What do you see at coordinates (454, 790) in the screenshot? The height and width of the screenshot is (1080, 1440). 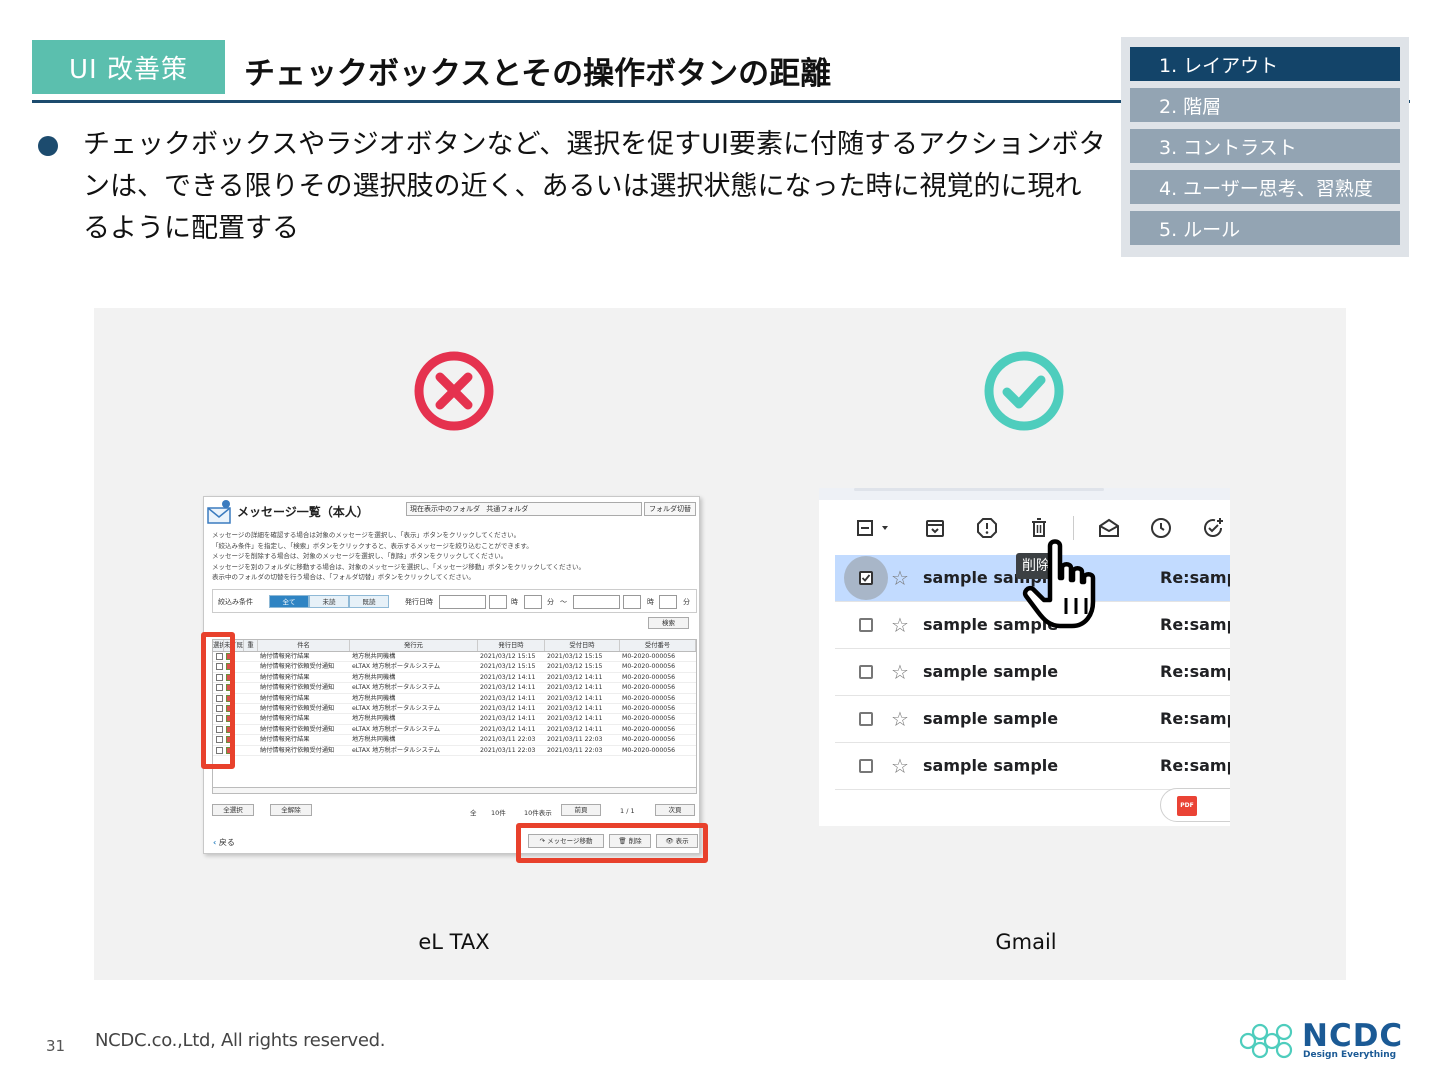 I see `horizontal-scrollbar` at bounding box center [454, 790].